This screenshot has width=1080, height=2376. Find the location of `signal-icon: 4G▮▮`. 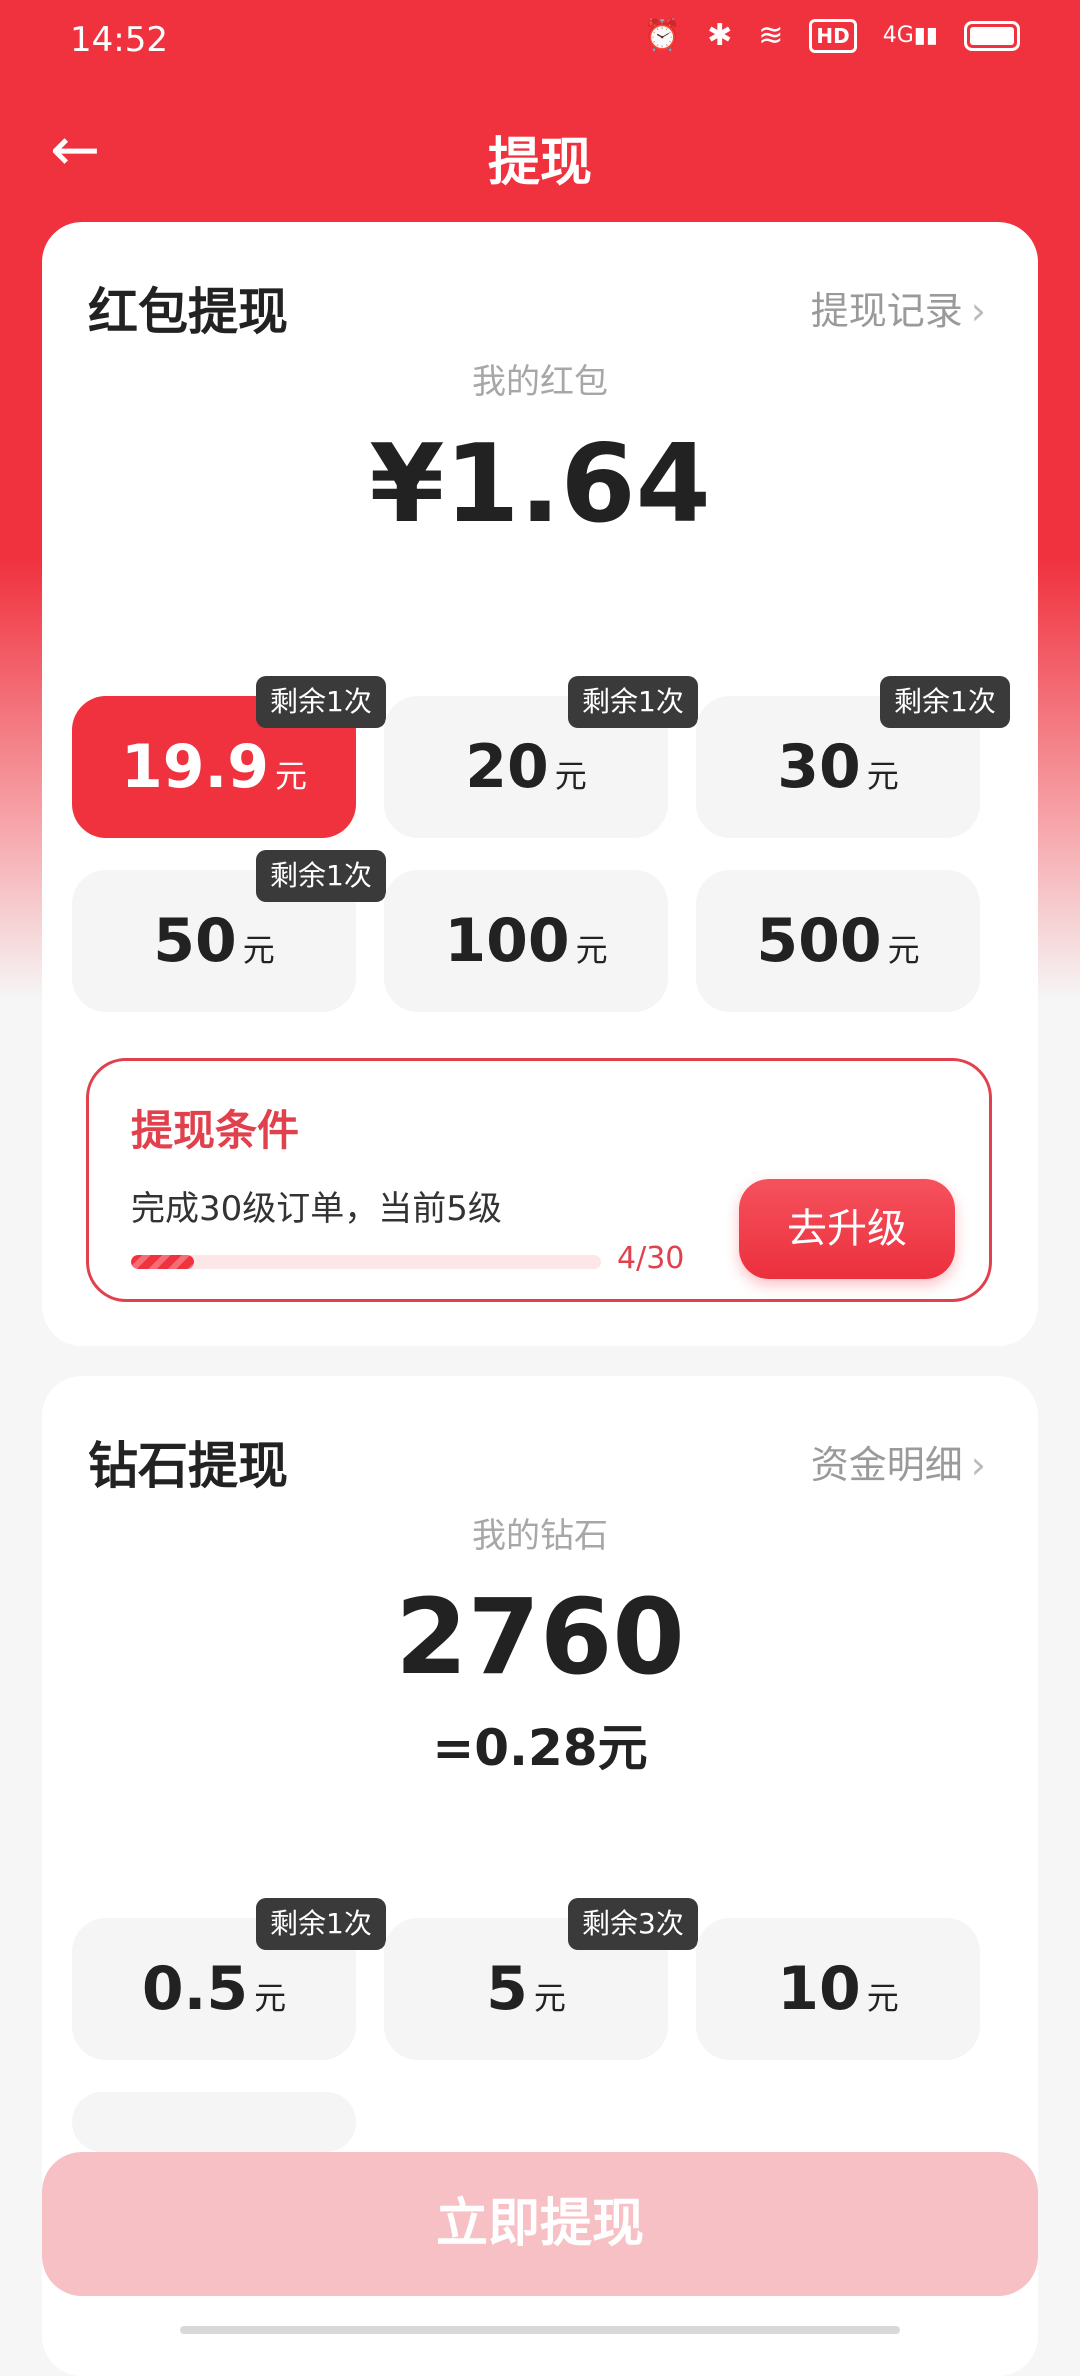

signal-icon: 4G▮▮ is located at coordinates (910, 35).